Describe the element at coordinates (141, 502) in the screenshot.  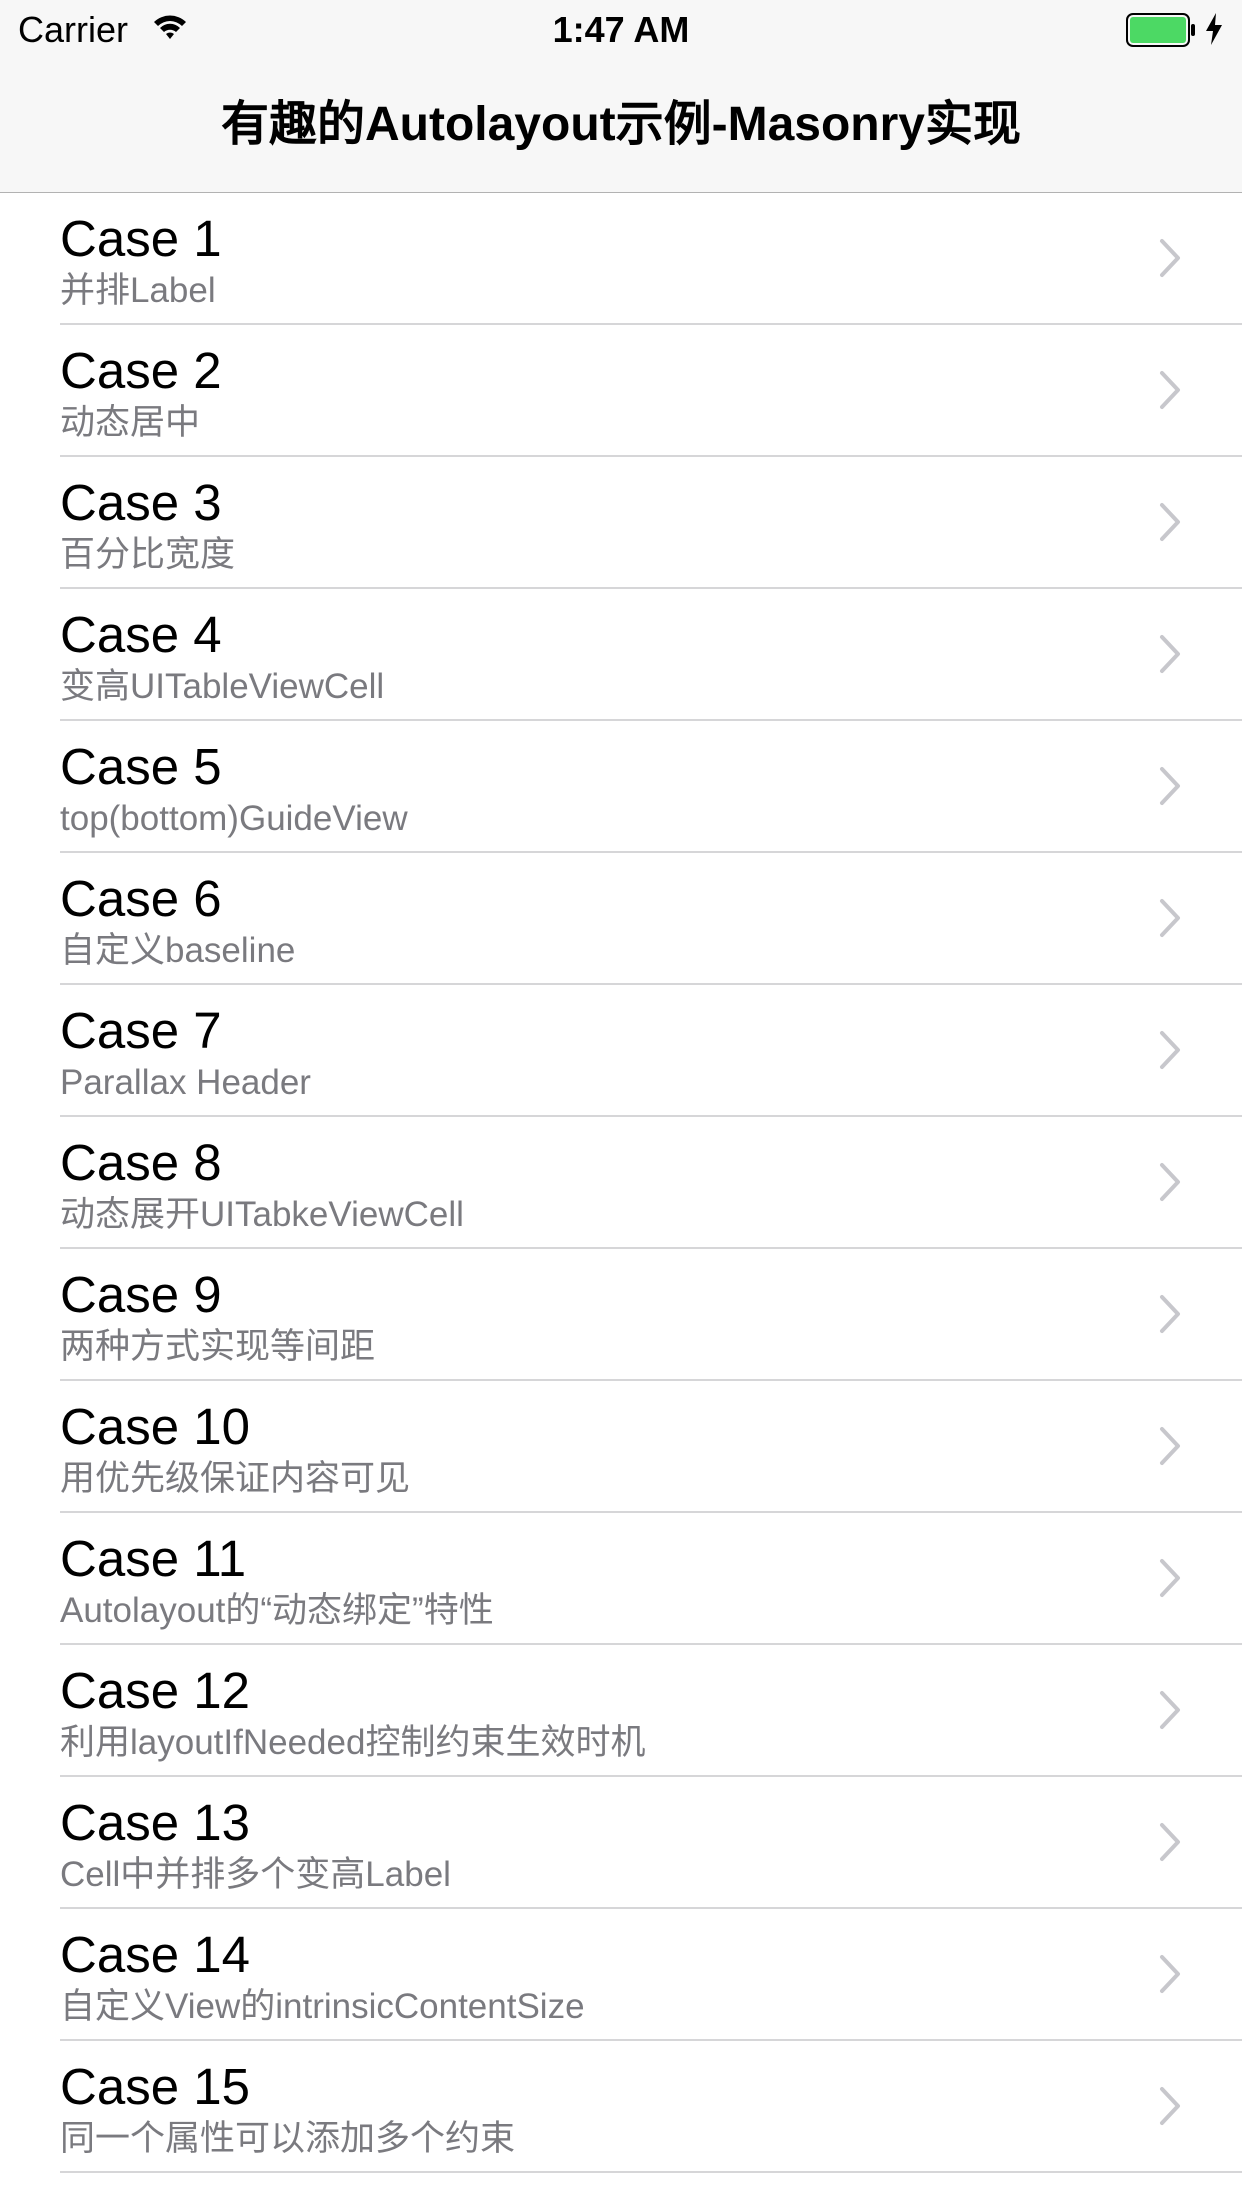
I see `cell-title: Case 3` at that location.